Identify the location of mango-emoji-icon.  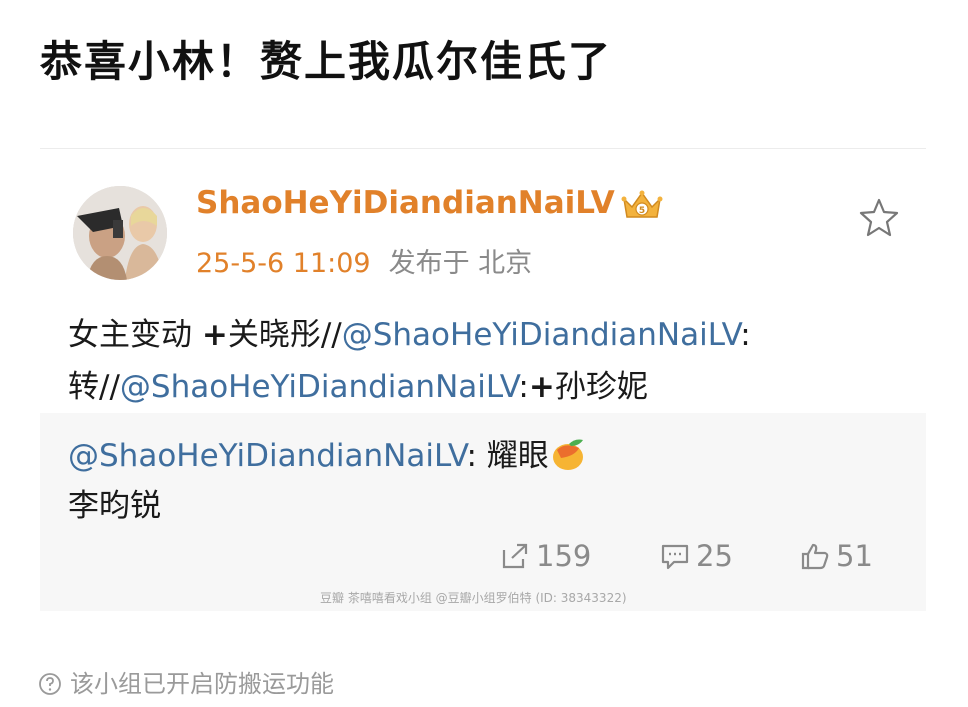
(567, 454).